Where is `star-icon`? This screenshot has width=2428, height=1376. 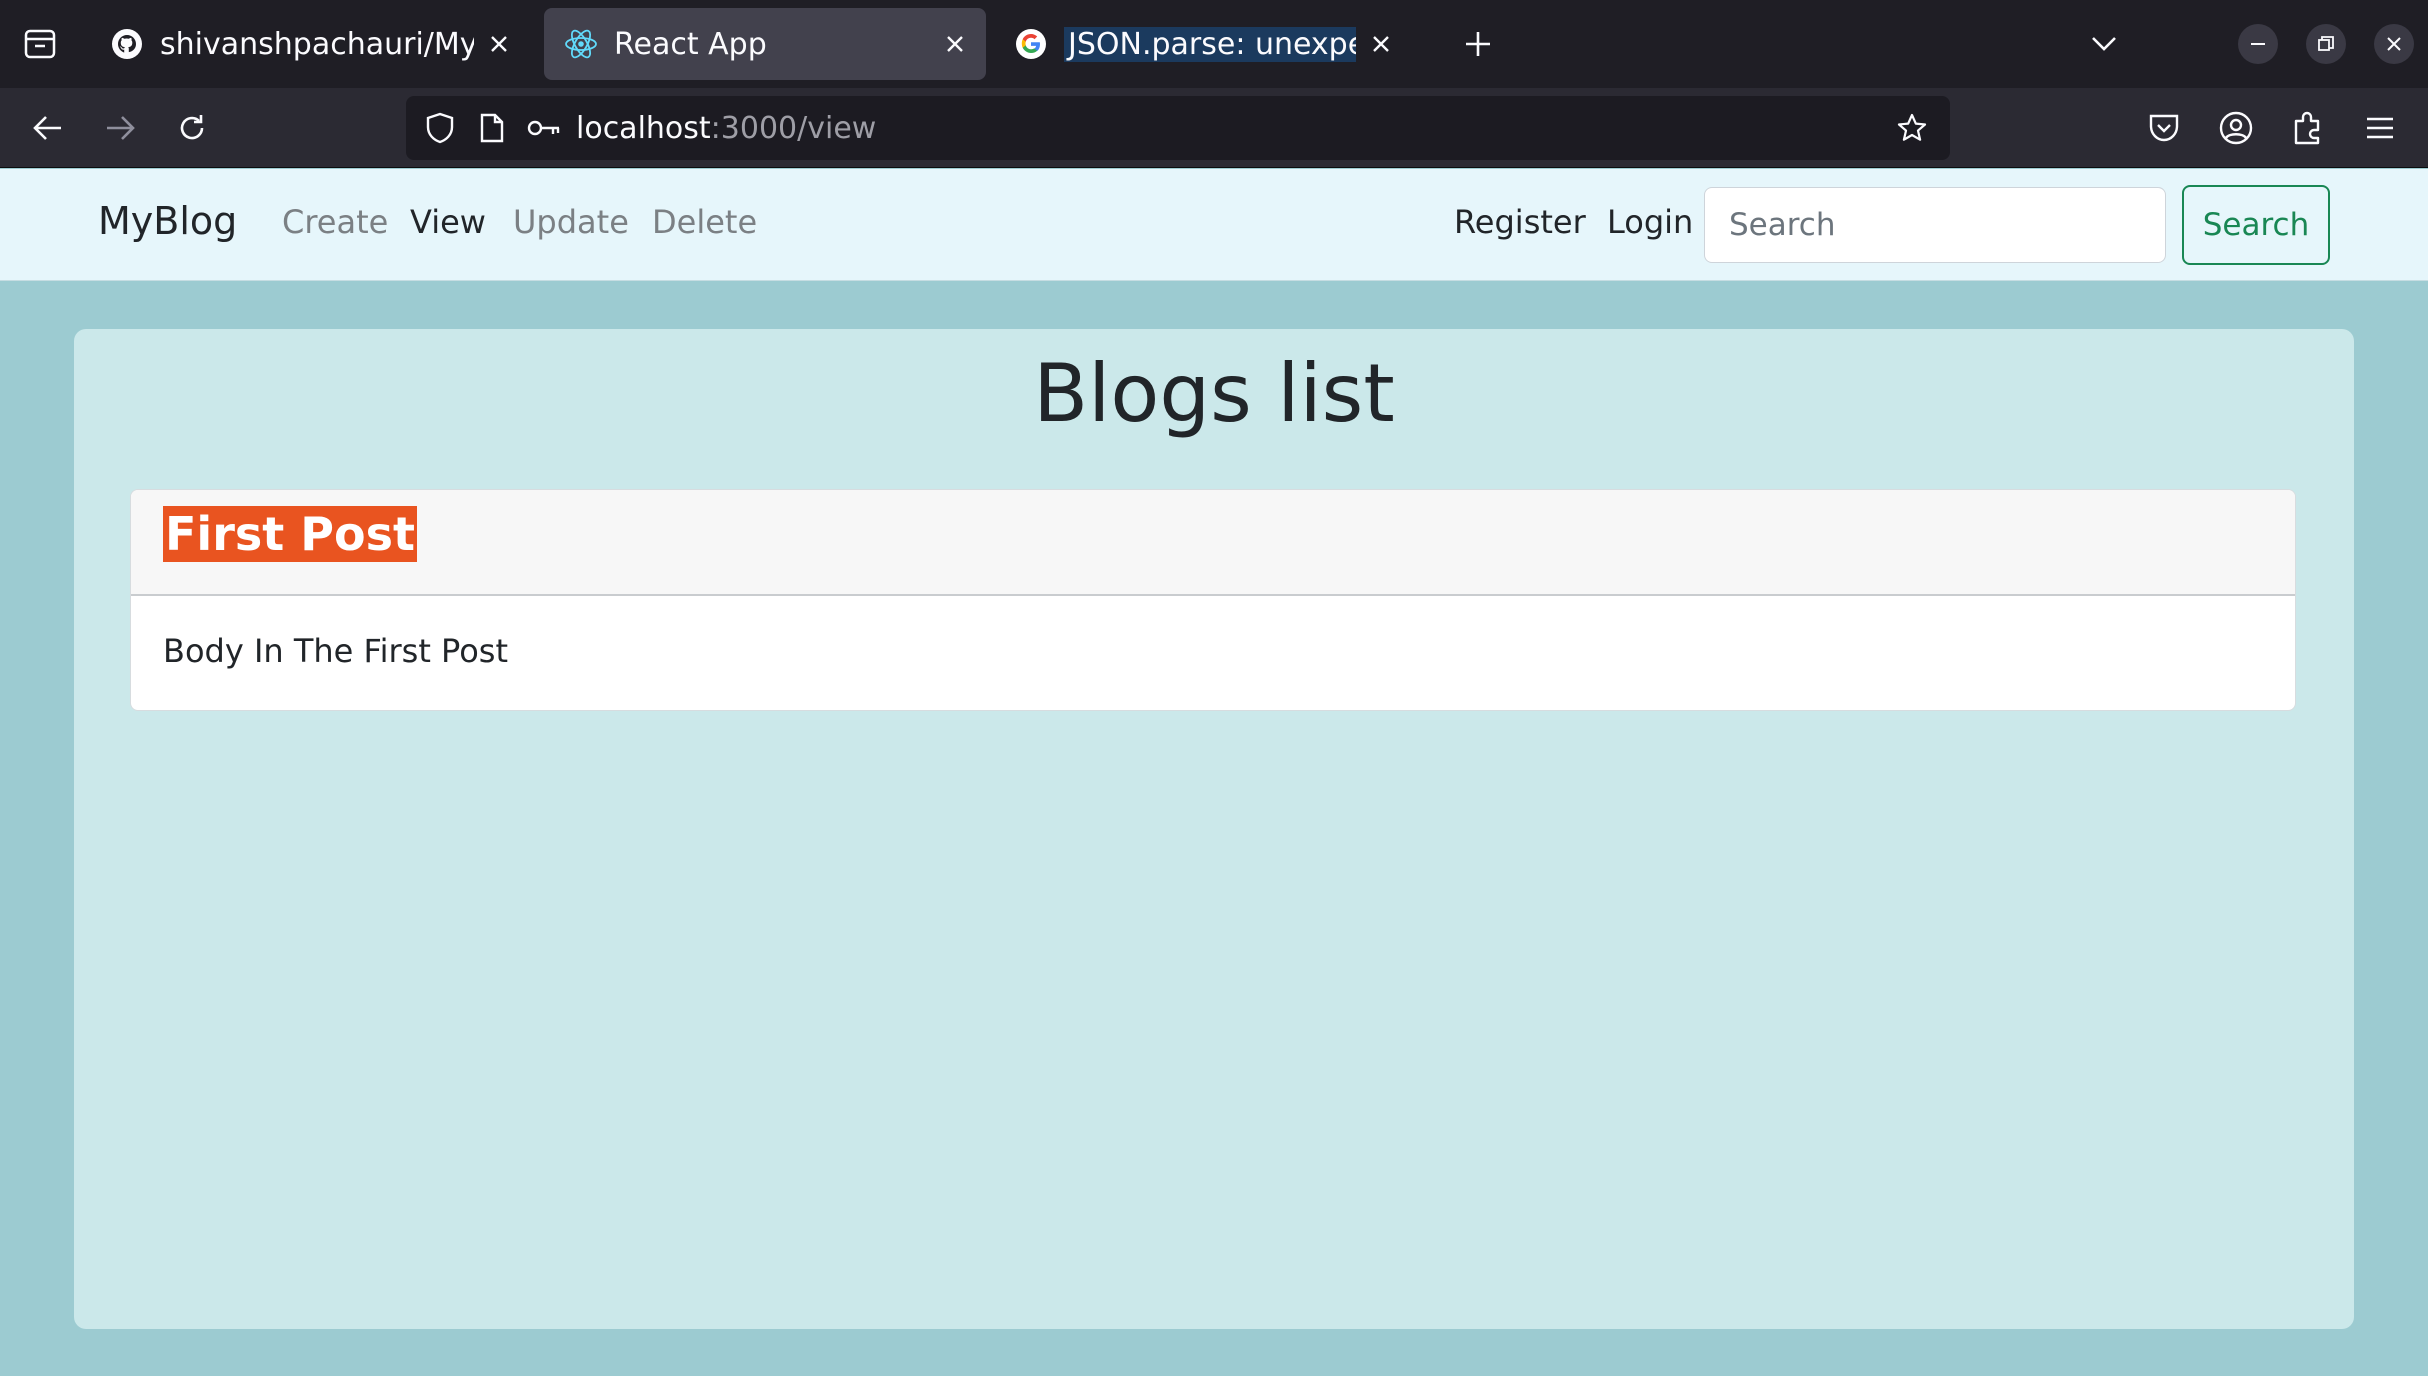 star-icon is located at coordinates (1912, 128).